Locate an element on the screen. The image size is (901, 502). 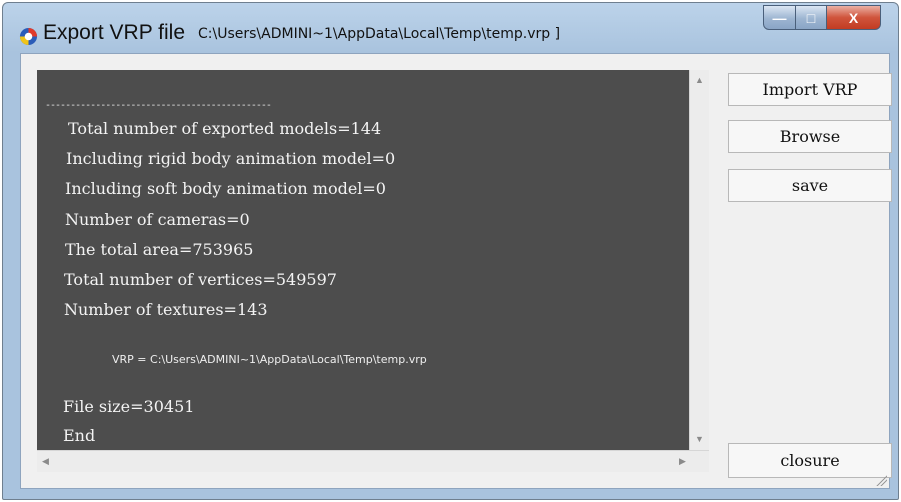
scroll-down-icon: ▼ is located at coordinates (699, 439).